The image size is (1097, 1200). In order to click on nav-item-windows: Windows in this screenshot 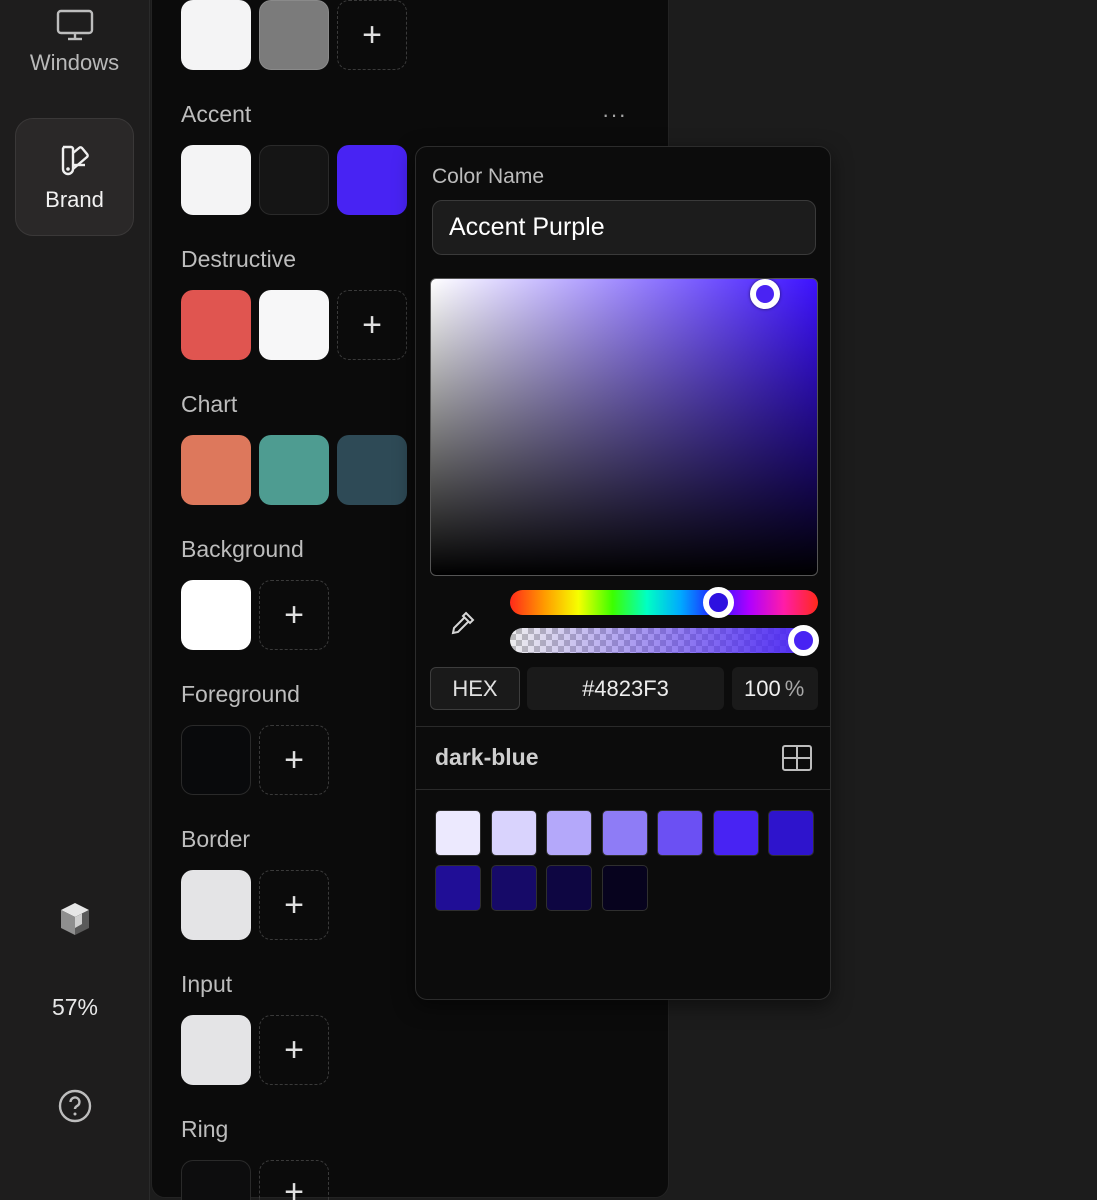, I will do `click(74, 45)`.